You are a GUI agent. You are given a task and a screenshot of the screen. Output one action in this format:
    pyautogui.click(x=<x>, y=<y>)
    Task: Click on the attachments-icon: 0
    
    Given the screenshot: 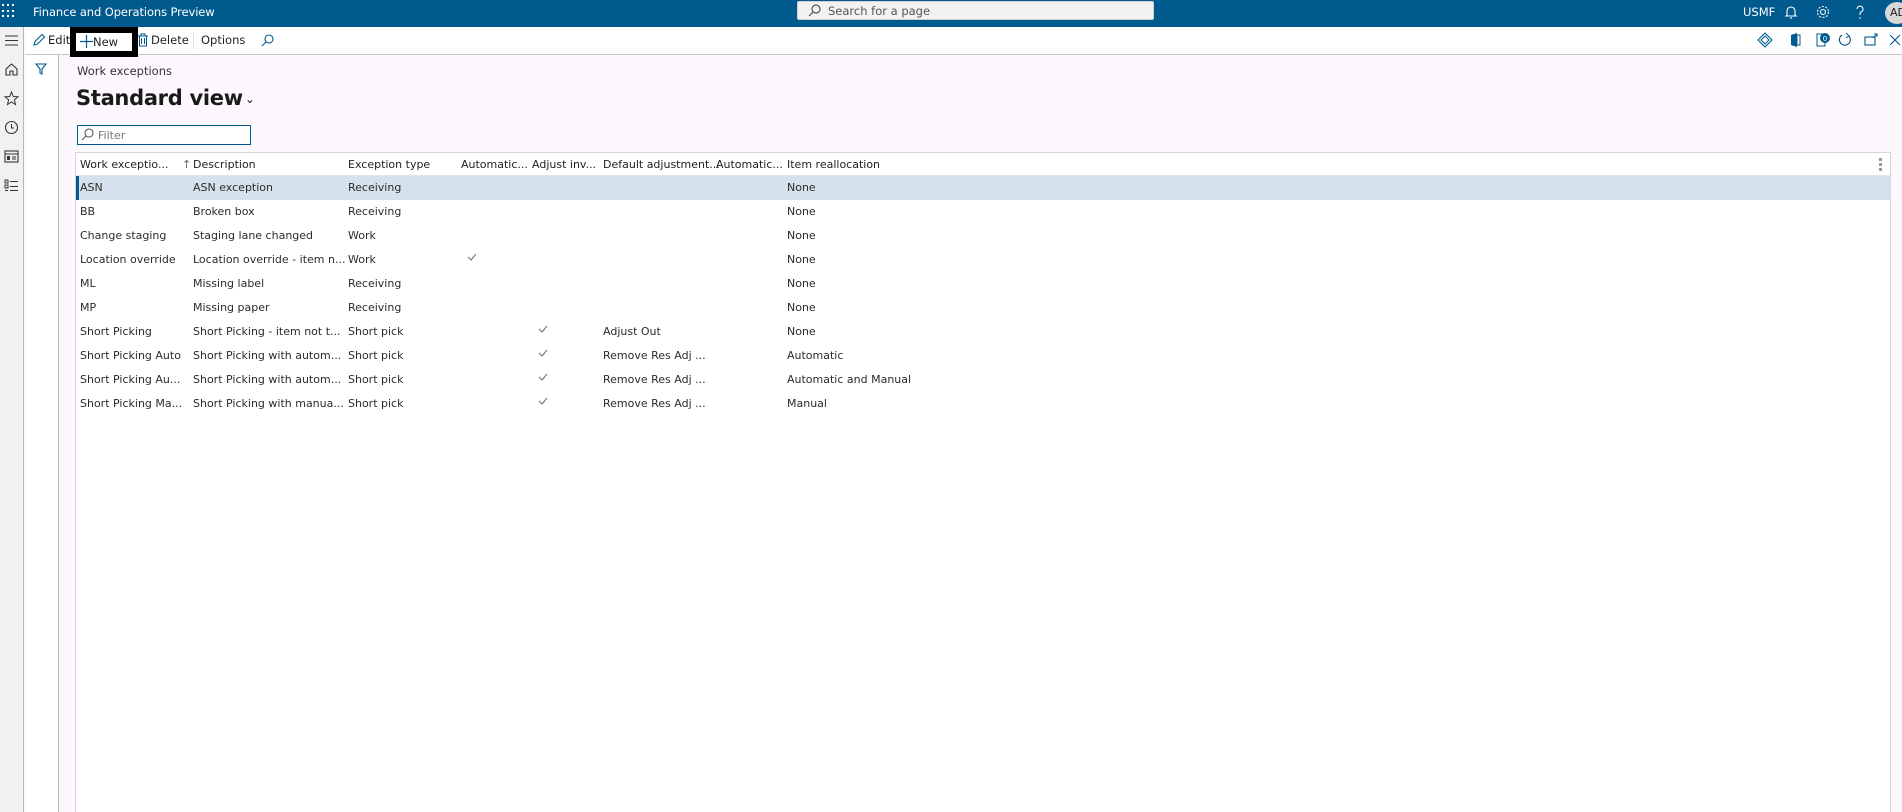 What is the action you would take?
    pyautogui.click(x=1823, y=40)
    